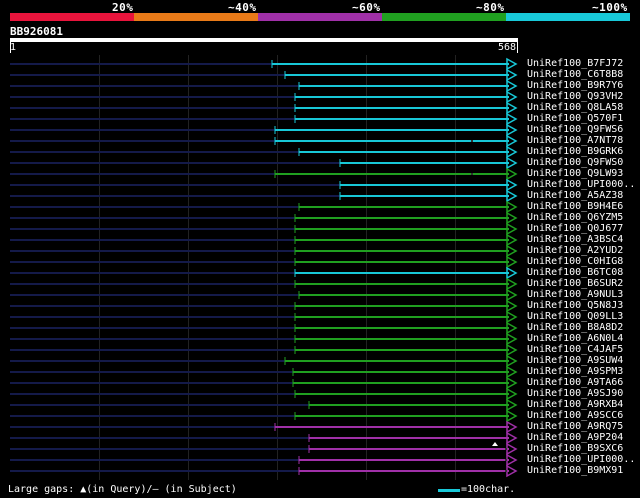 The image size is (640, 498). Describe the element at coordinates (583, 371) in the screenshot. I see `hit-label: UniRef100_A9SPM3` at that location.